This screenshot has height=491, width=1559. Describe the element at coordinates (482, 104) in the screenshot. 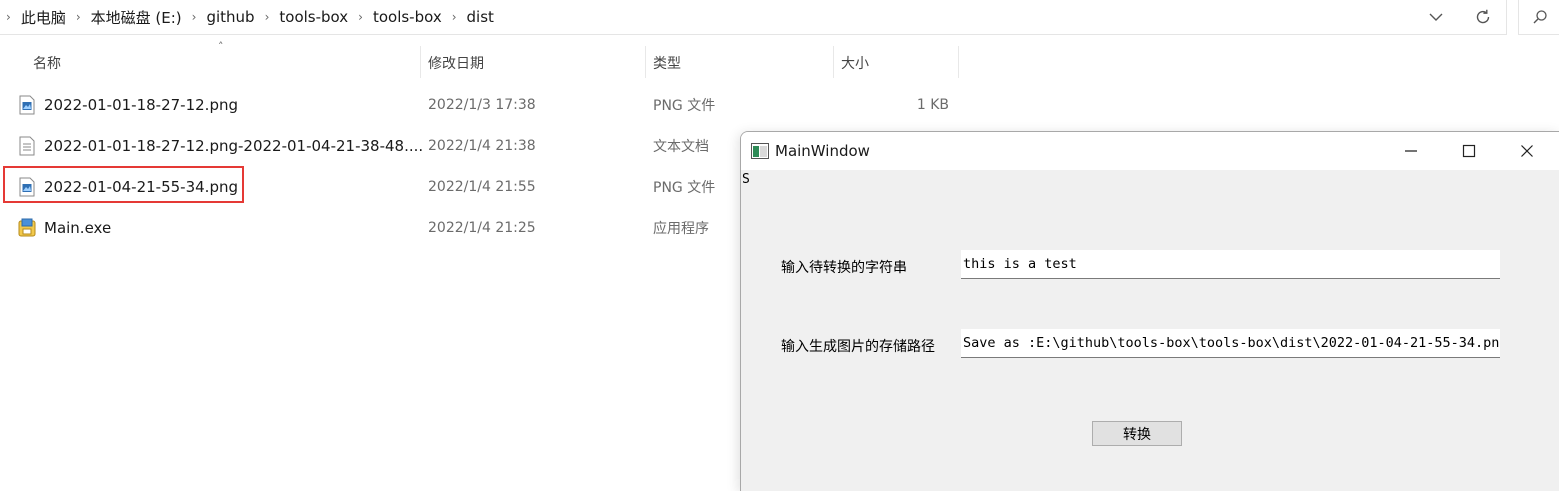

I see `file-date: 2022/1/3 17:38` at that location.